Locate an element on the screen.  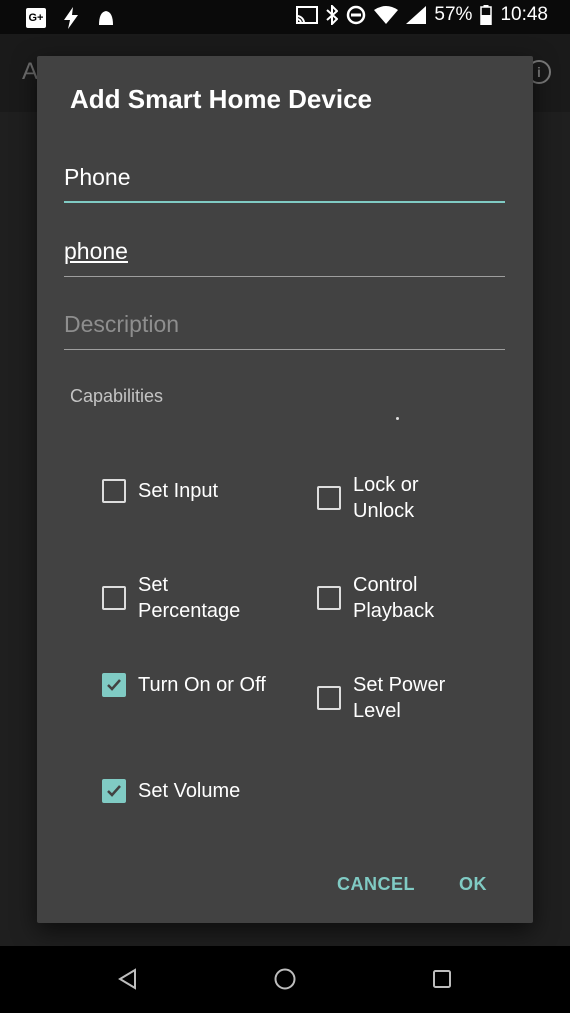
capability-set-input: Set Input is located at coordinates (185, 491).